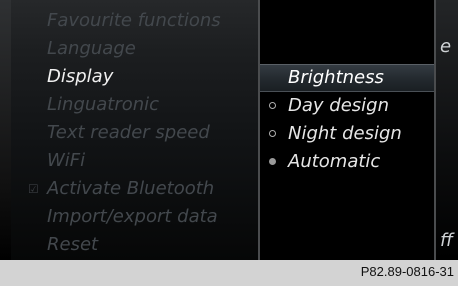 The image size is (458, 286). Describe the element at coordinates (129, 245) in the screenshot. I see `menu-item-reset: Reset` at that location.